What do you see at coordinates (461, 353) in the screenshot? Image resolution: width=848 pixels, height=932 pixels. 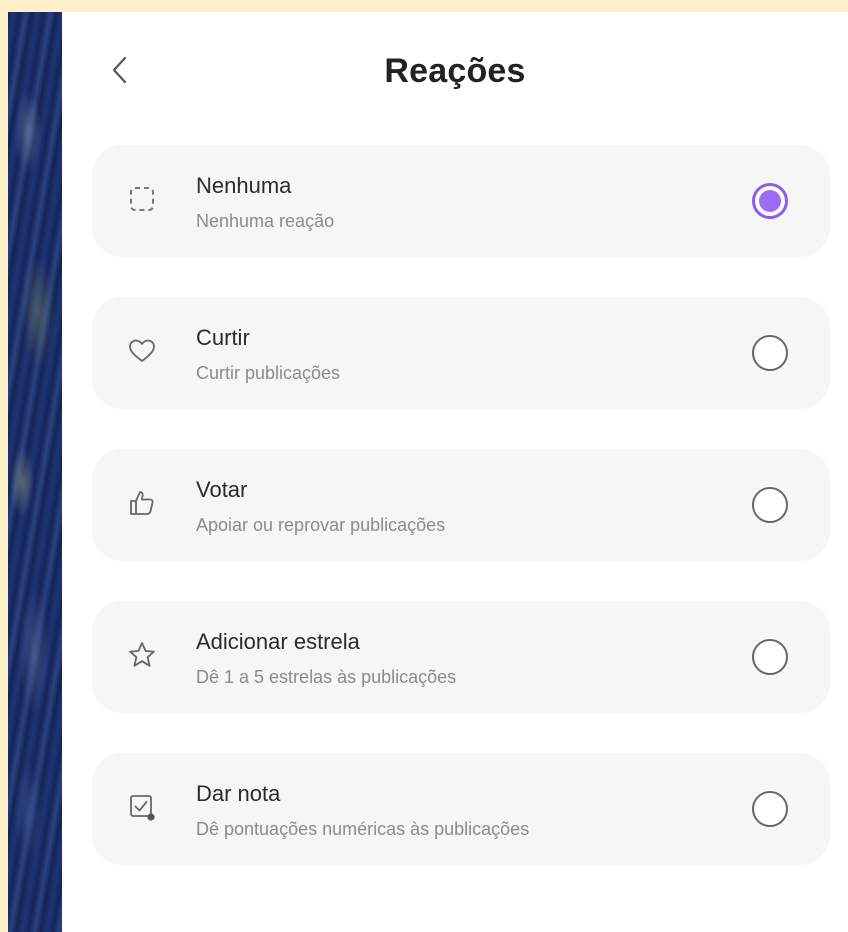 I see `option-curtir: Curtir Curtir publicações` at bounding box center [461, 353].